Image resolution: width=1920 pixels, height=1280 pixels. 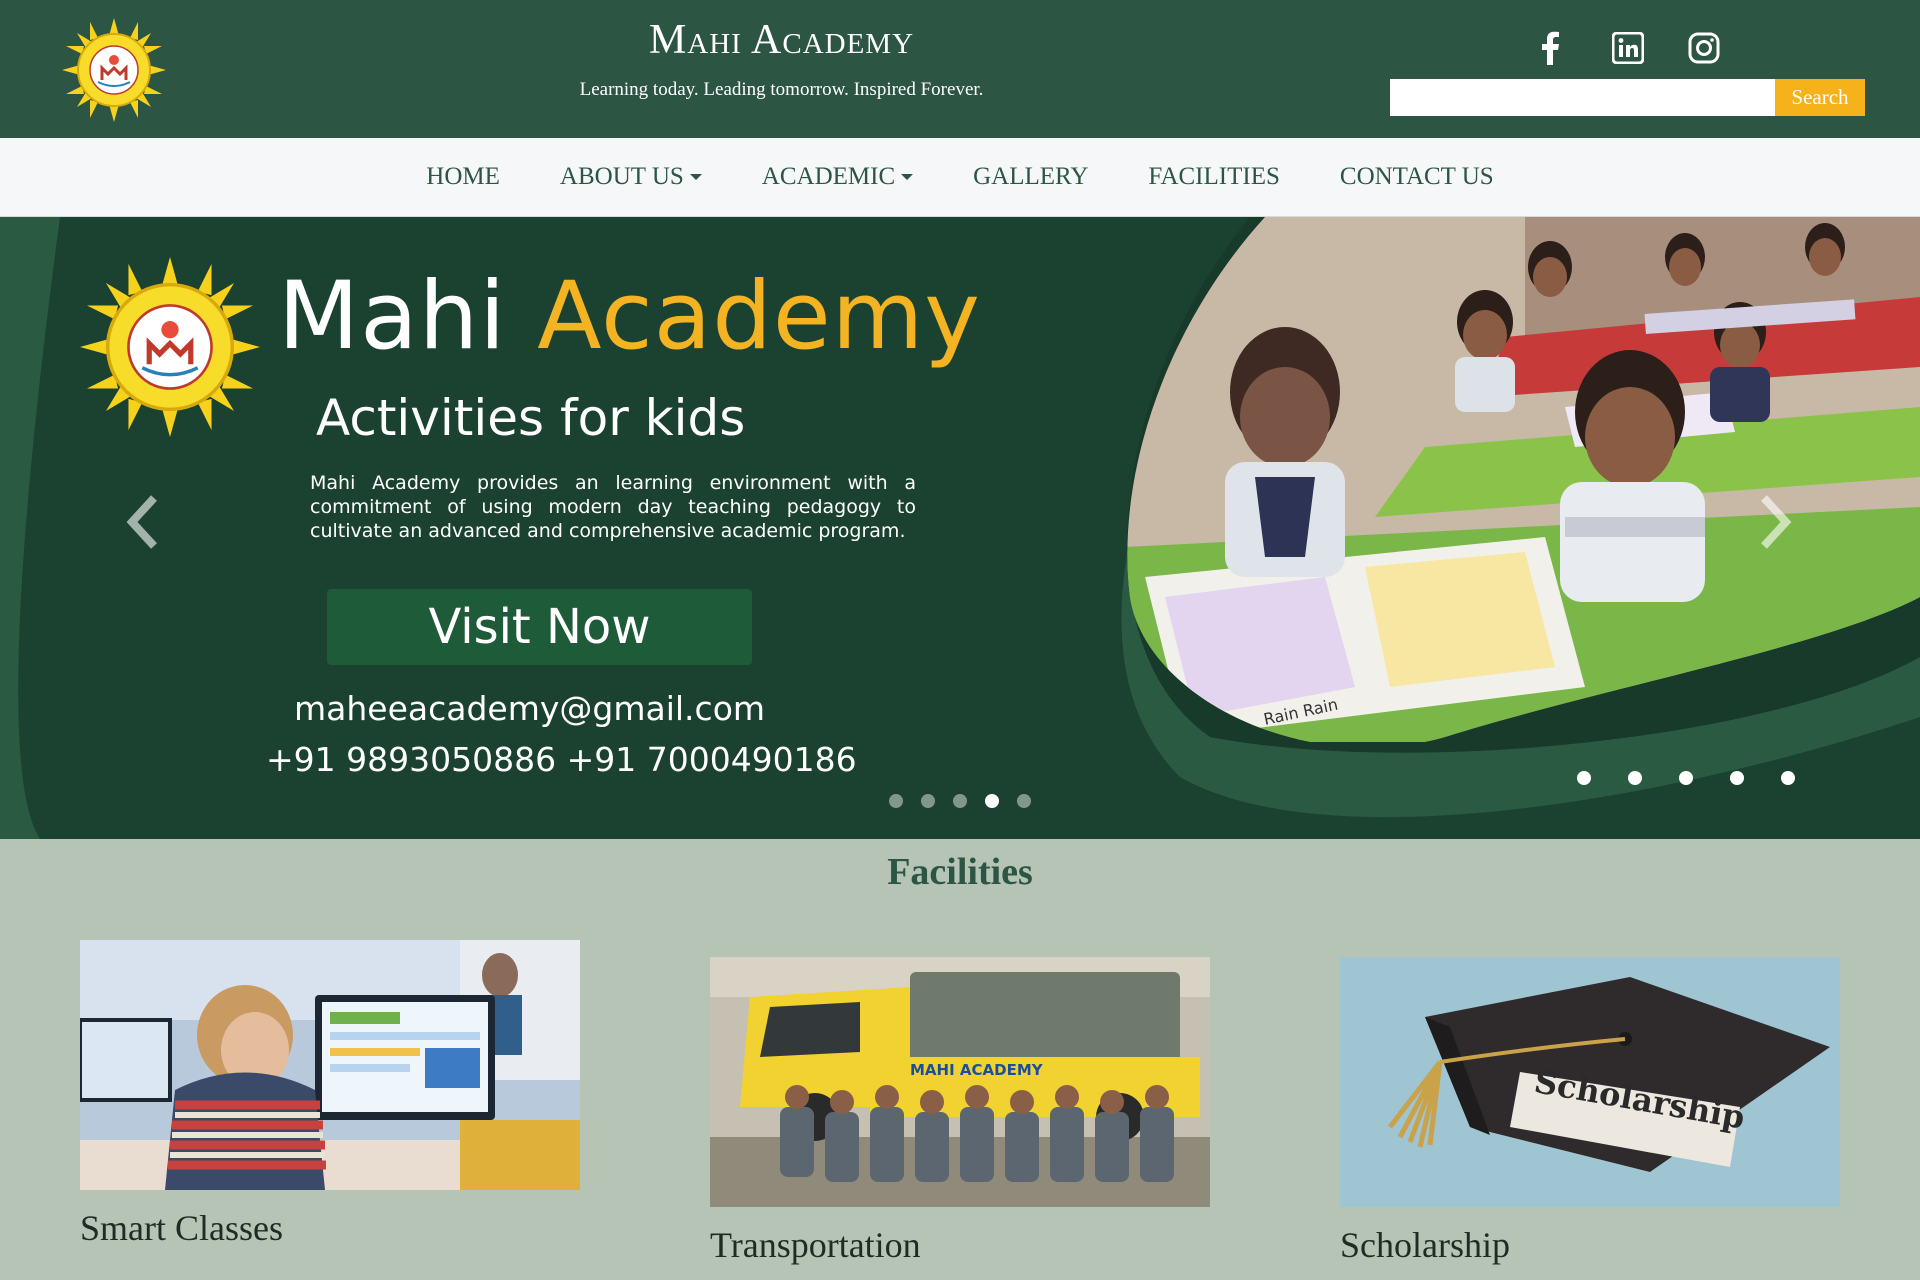 What do you see at coordinates (1550, 48) in the screenshot?
I see `facebook-icon` at bounding box center [1550, 48].